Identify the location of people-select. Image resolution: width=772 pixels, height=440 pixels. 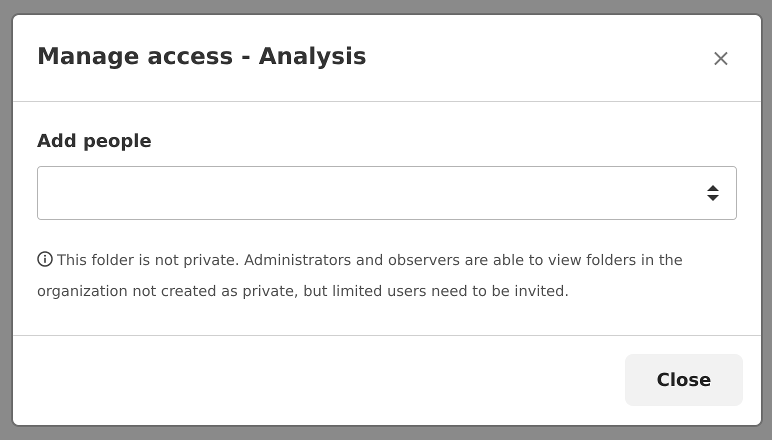
(387, 193).